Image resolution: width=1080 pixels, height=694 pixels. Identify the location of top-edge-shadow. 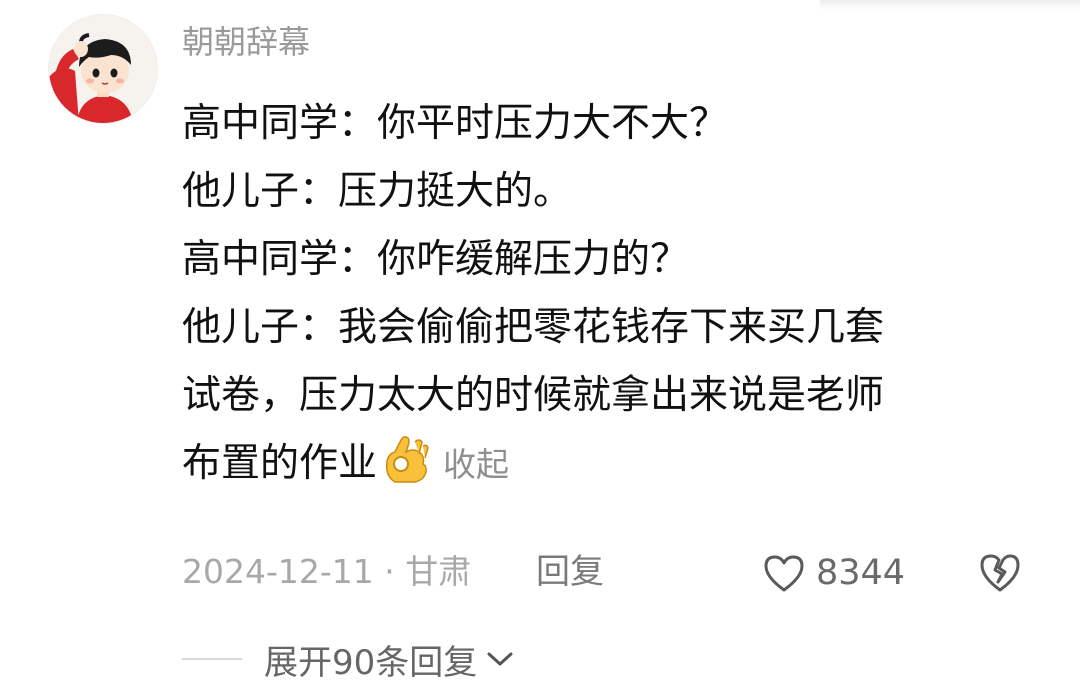
(950, 5).